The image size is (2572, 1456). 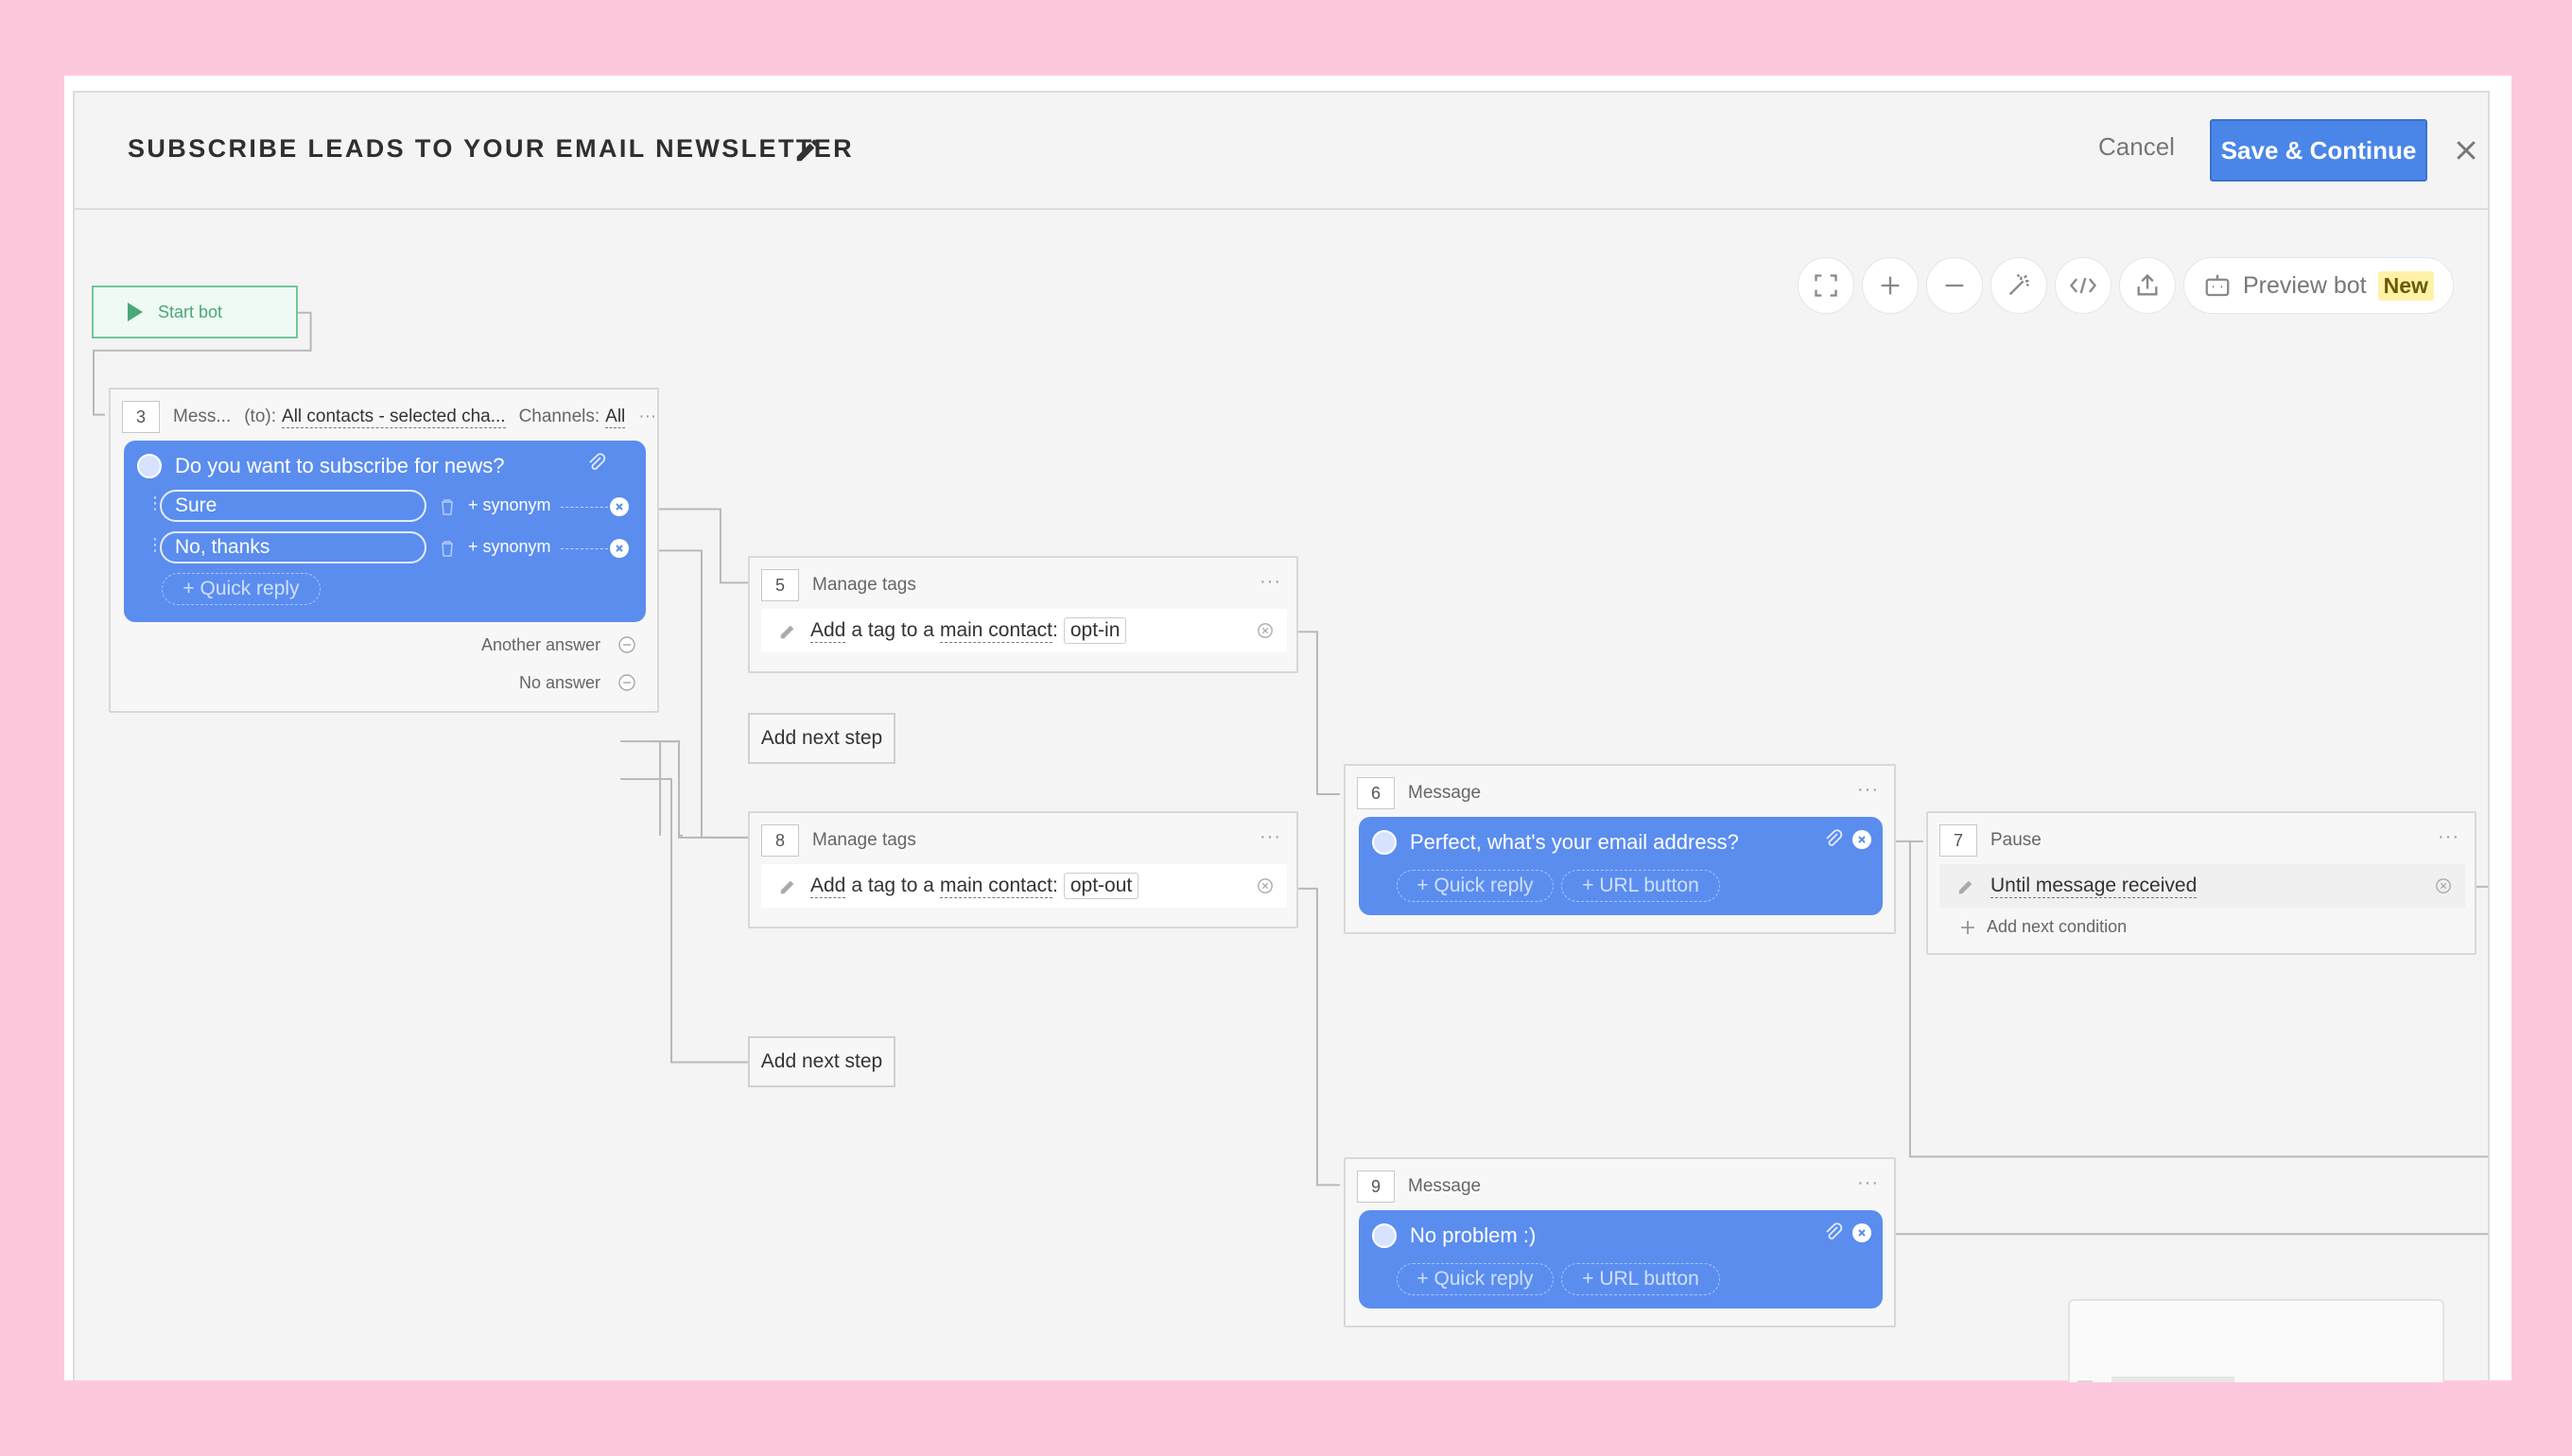 I want to click on save-continue-button: Save & Continue, so click(x=2318, y=150).